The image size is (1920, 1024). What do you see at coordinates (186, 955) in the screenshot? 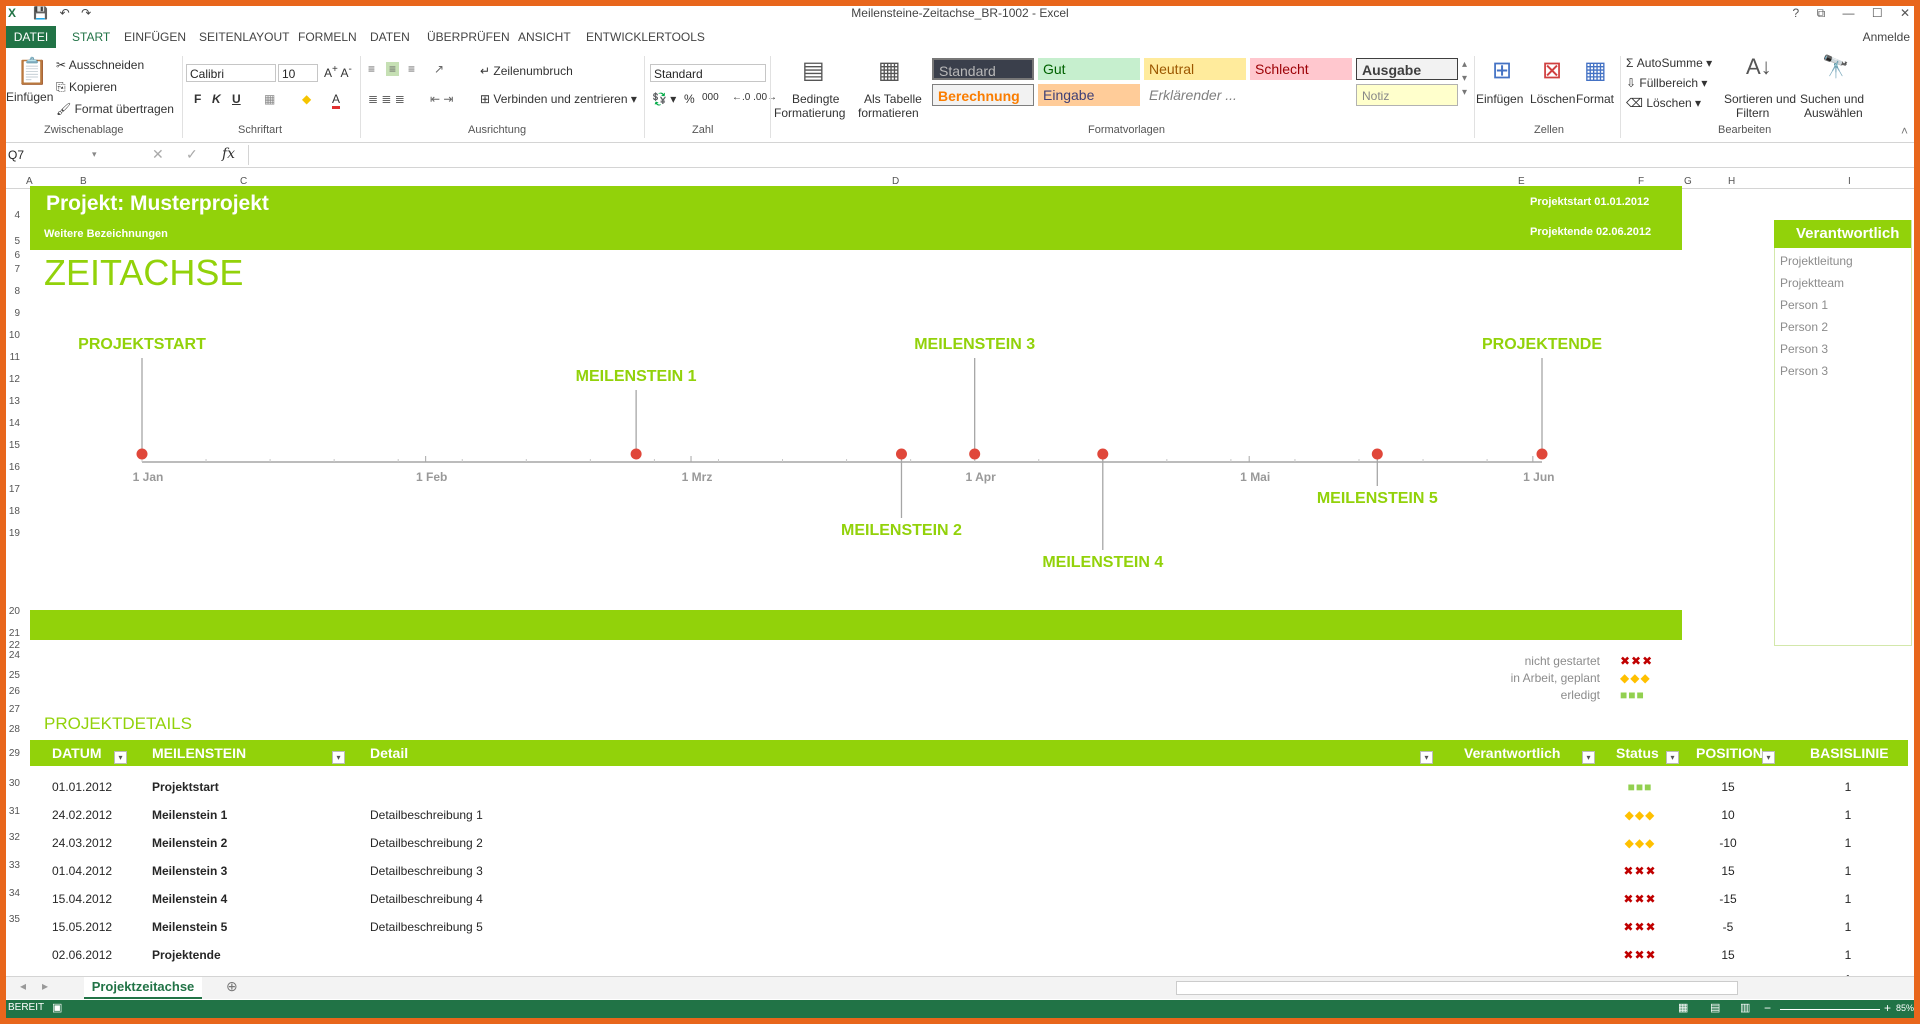
I see `cell-milestone: Projektende` at bounding box center [186, 955].